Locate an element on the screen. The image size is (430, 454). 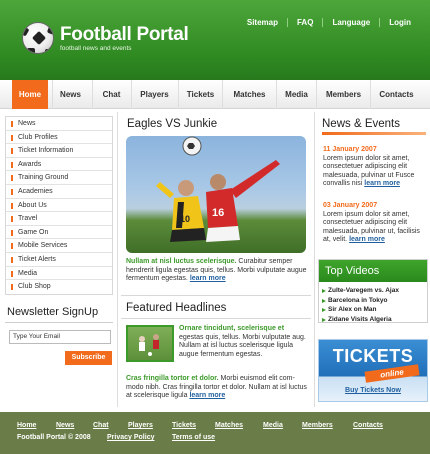
sidebar-item-media: Media is located at coordinates (59, 274).